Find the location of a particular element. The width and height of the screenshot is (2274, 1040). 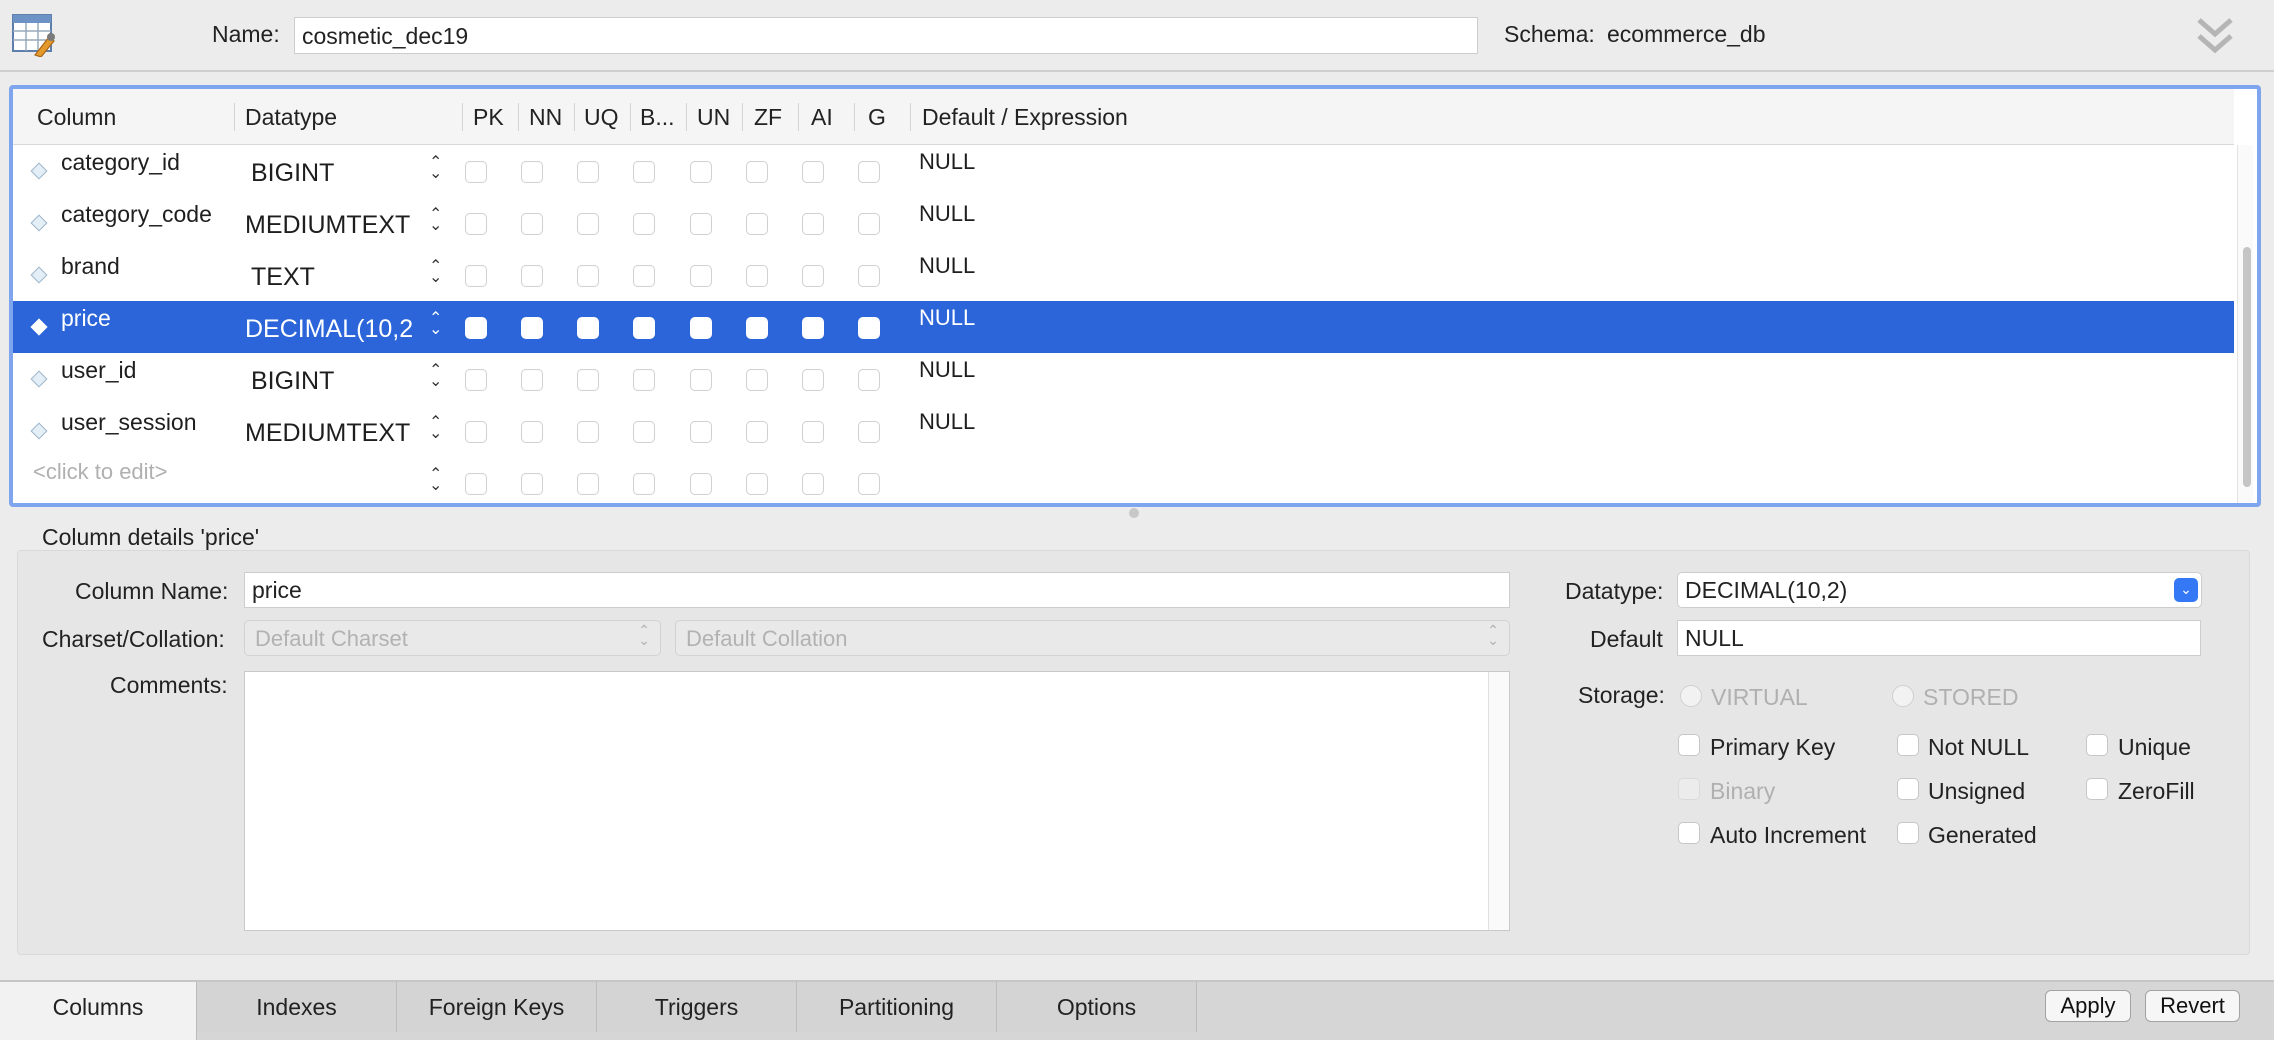

datatype-cell: DECIMAL(10,2 is located at coordinates (335, 329).